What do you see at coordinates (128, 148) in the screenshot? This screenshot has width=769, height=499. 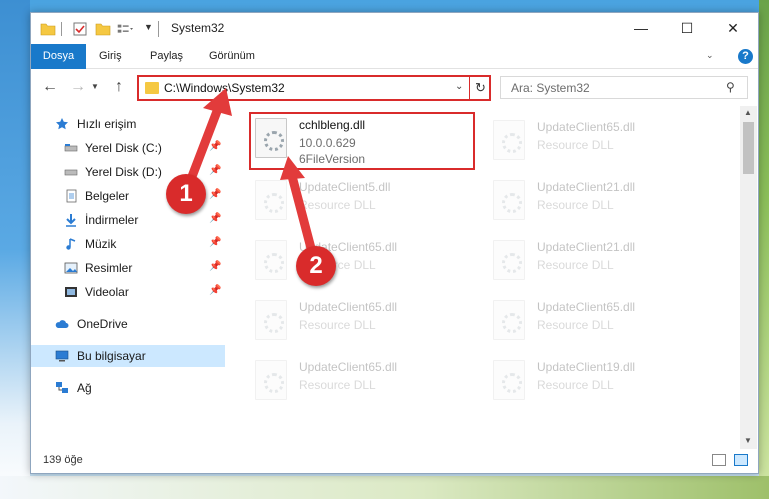 I see `sidebar-item-local-disk-c: Yerel Disk (C:) 📌` at bounding box center [128, 148].